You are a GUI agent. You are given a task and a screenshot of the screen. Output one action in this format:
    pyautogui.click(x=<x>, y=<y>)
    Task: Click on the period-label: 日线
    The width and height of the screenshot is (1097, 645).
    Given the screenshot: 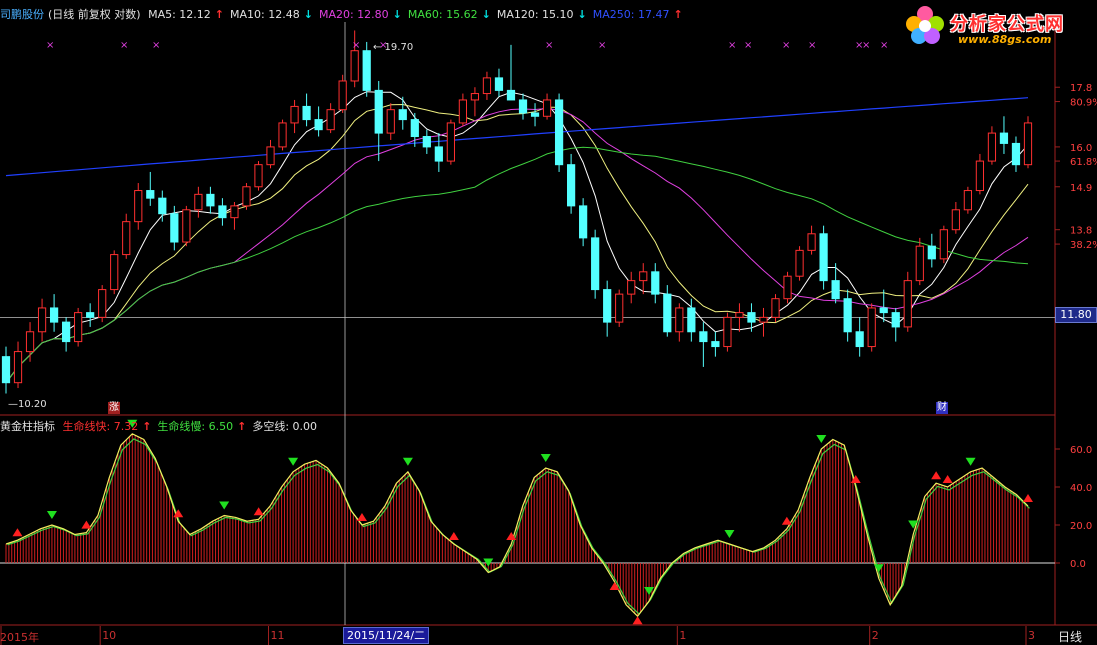 What is the action you would take?
    pyautogui.click(x=1070, y=636)
    